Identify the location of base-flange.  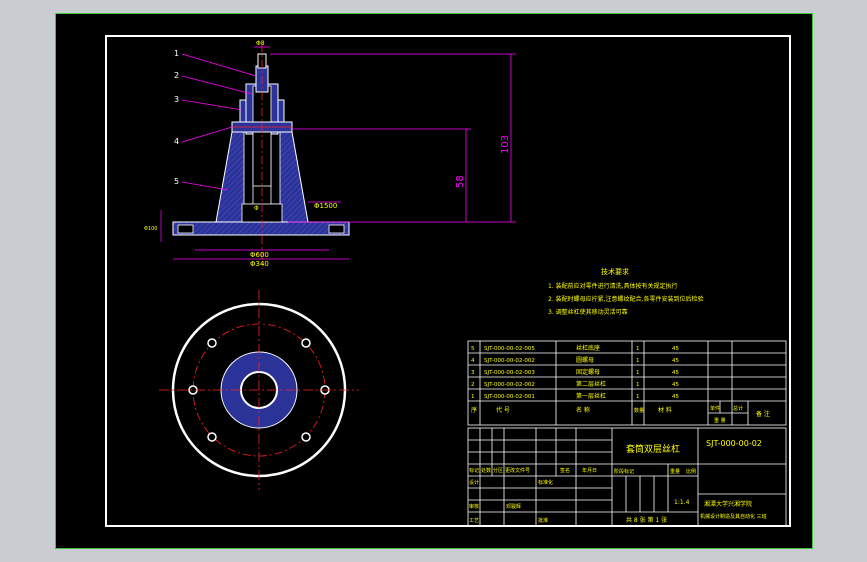
(261, 228).